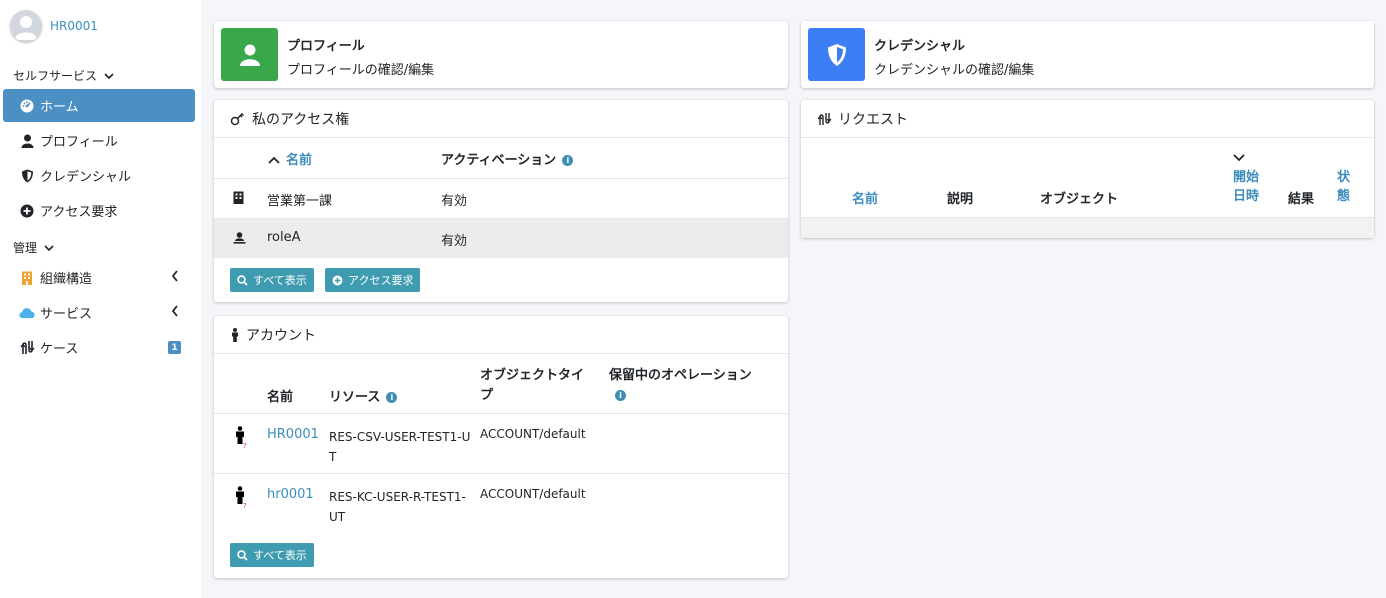 The image size is (1386, 598). Describe the element at coordinates (1087, 169) in the screenshot. I see `requests-card: リクエスト 名前 説明 オブジェクト 開始 日時 結果 状 態` at that location.